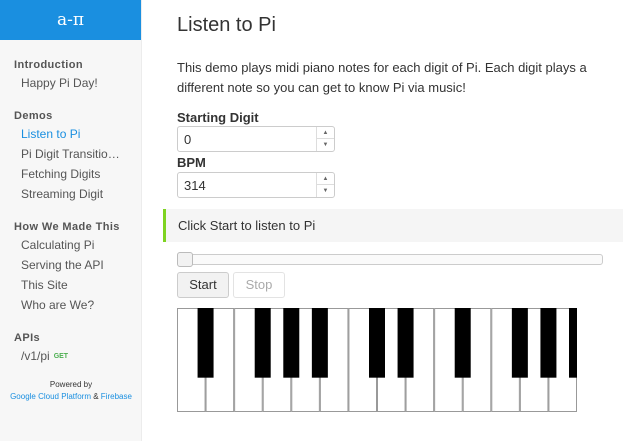 The height and width of the screenshot is (441, 640). Describe the element at coordinates (203, 285) in the screenshot. I see `start-button: Start` at that location.